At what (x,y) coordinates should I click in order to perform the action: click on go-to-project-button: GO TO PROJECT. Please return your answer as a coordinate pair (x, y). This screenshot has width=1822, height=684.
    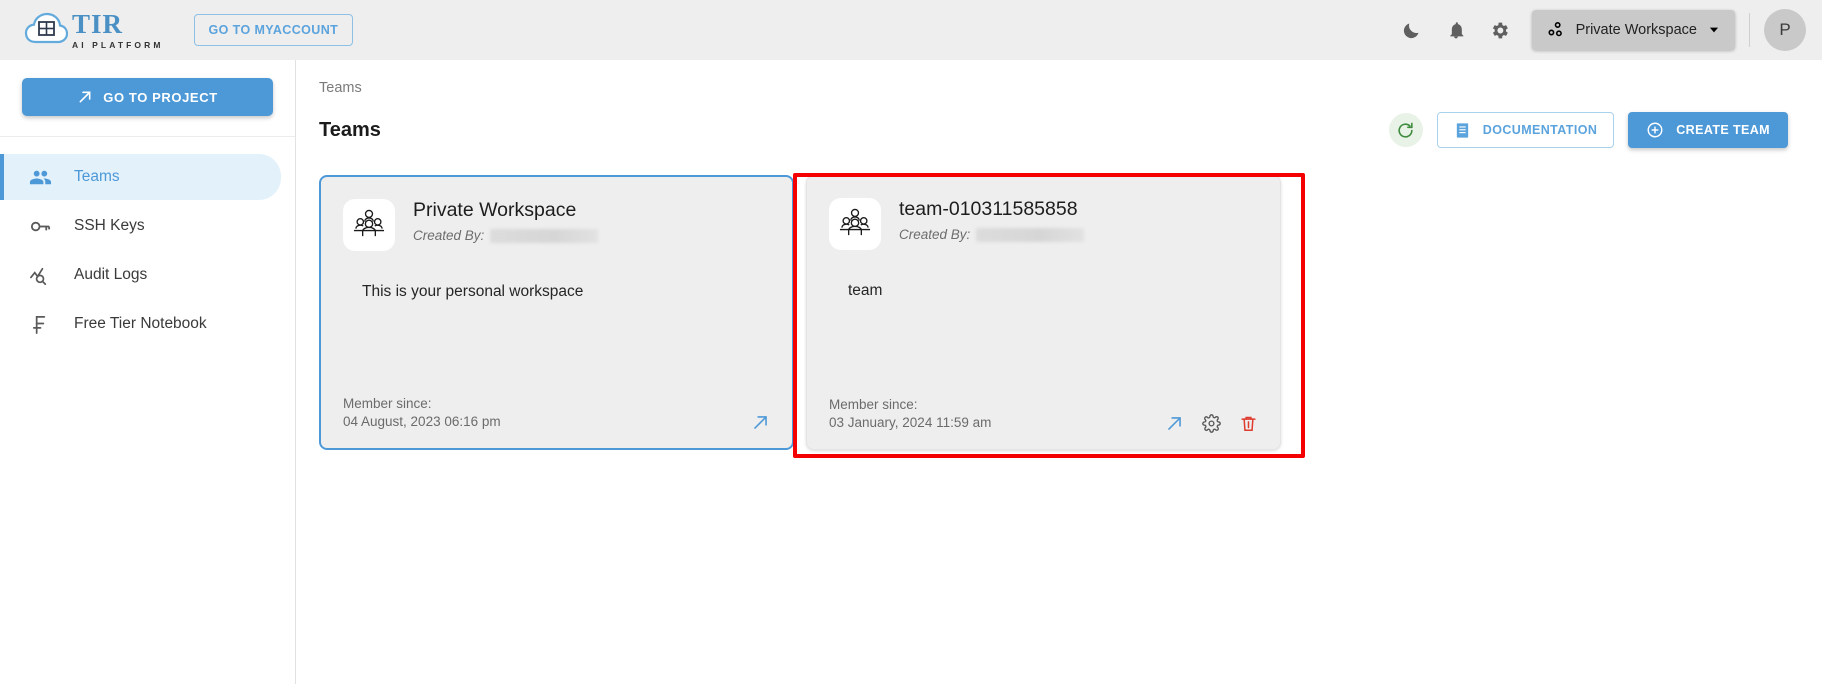
    Looking at the image, I should click on (147, 97).